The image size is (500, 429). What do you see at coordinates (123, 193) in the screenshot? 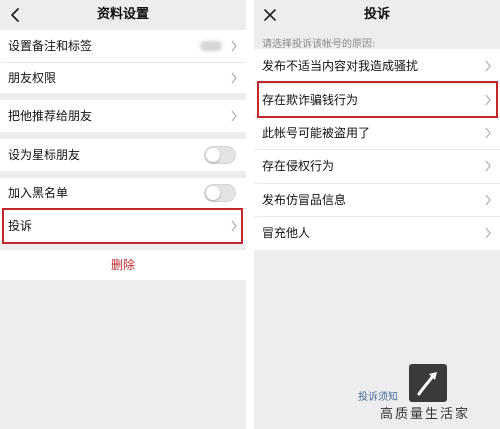
I see `blacklist-item: 加入黑名单` at bounding box center [123, 193].